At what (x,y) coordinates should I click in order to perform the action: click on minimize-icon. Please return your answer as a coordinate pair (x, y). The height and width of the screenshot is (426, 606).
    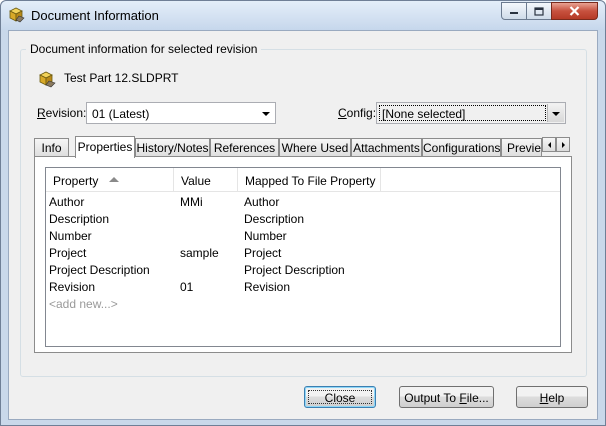
    Looking at the image, I should click on (514, 13).